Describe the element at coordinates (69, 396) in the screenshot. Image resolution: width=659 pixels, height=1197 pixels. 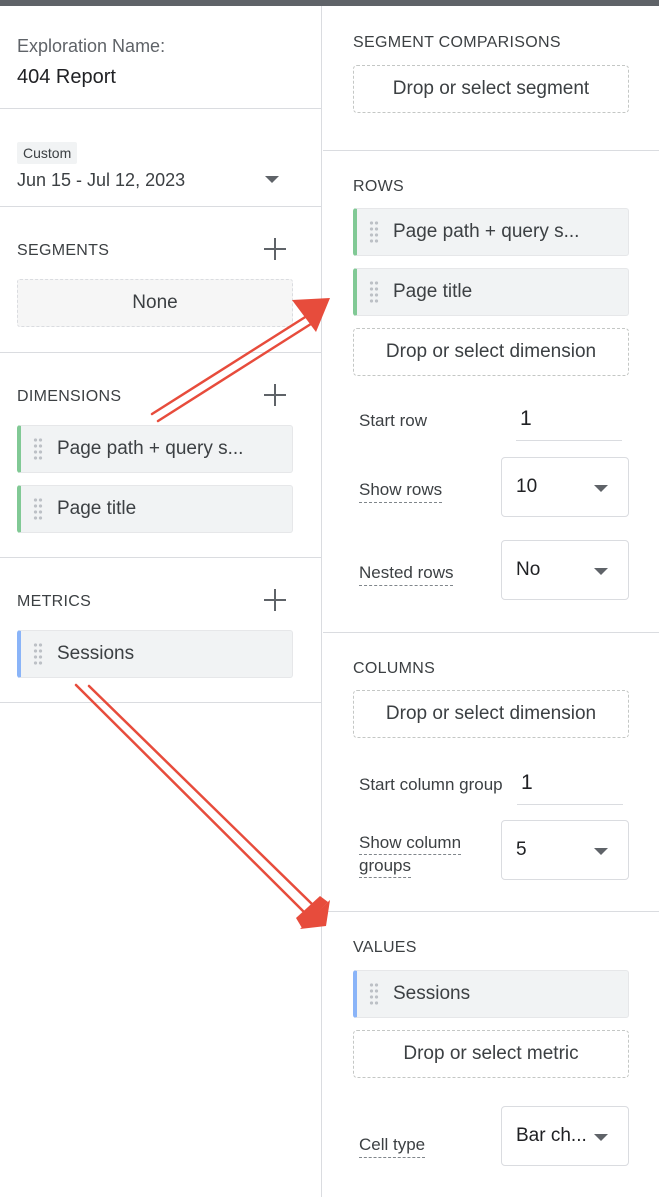
I see `dimensions-header: DIMENSIONS` at that location.